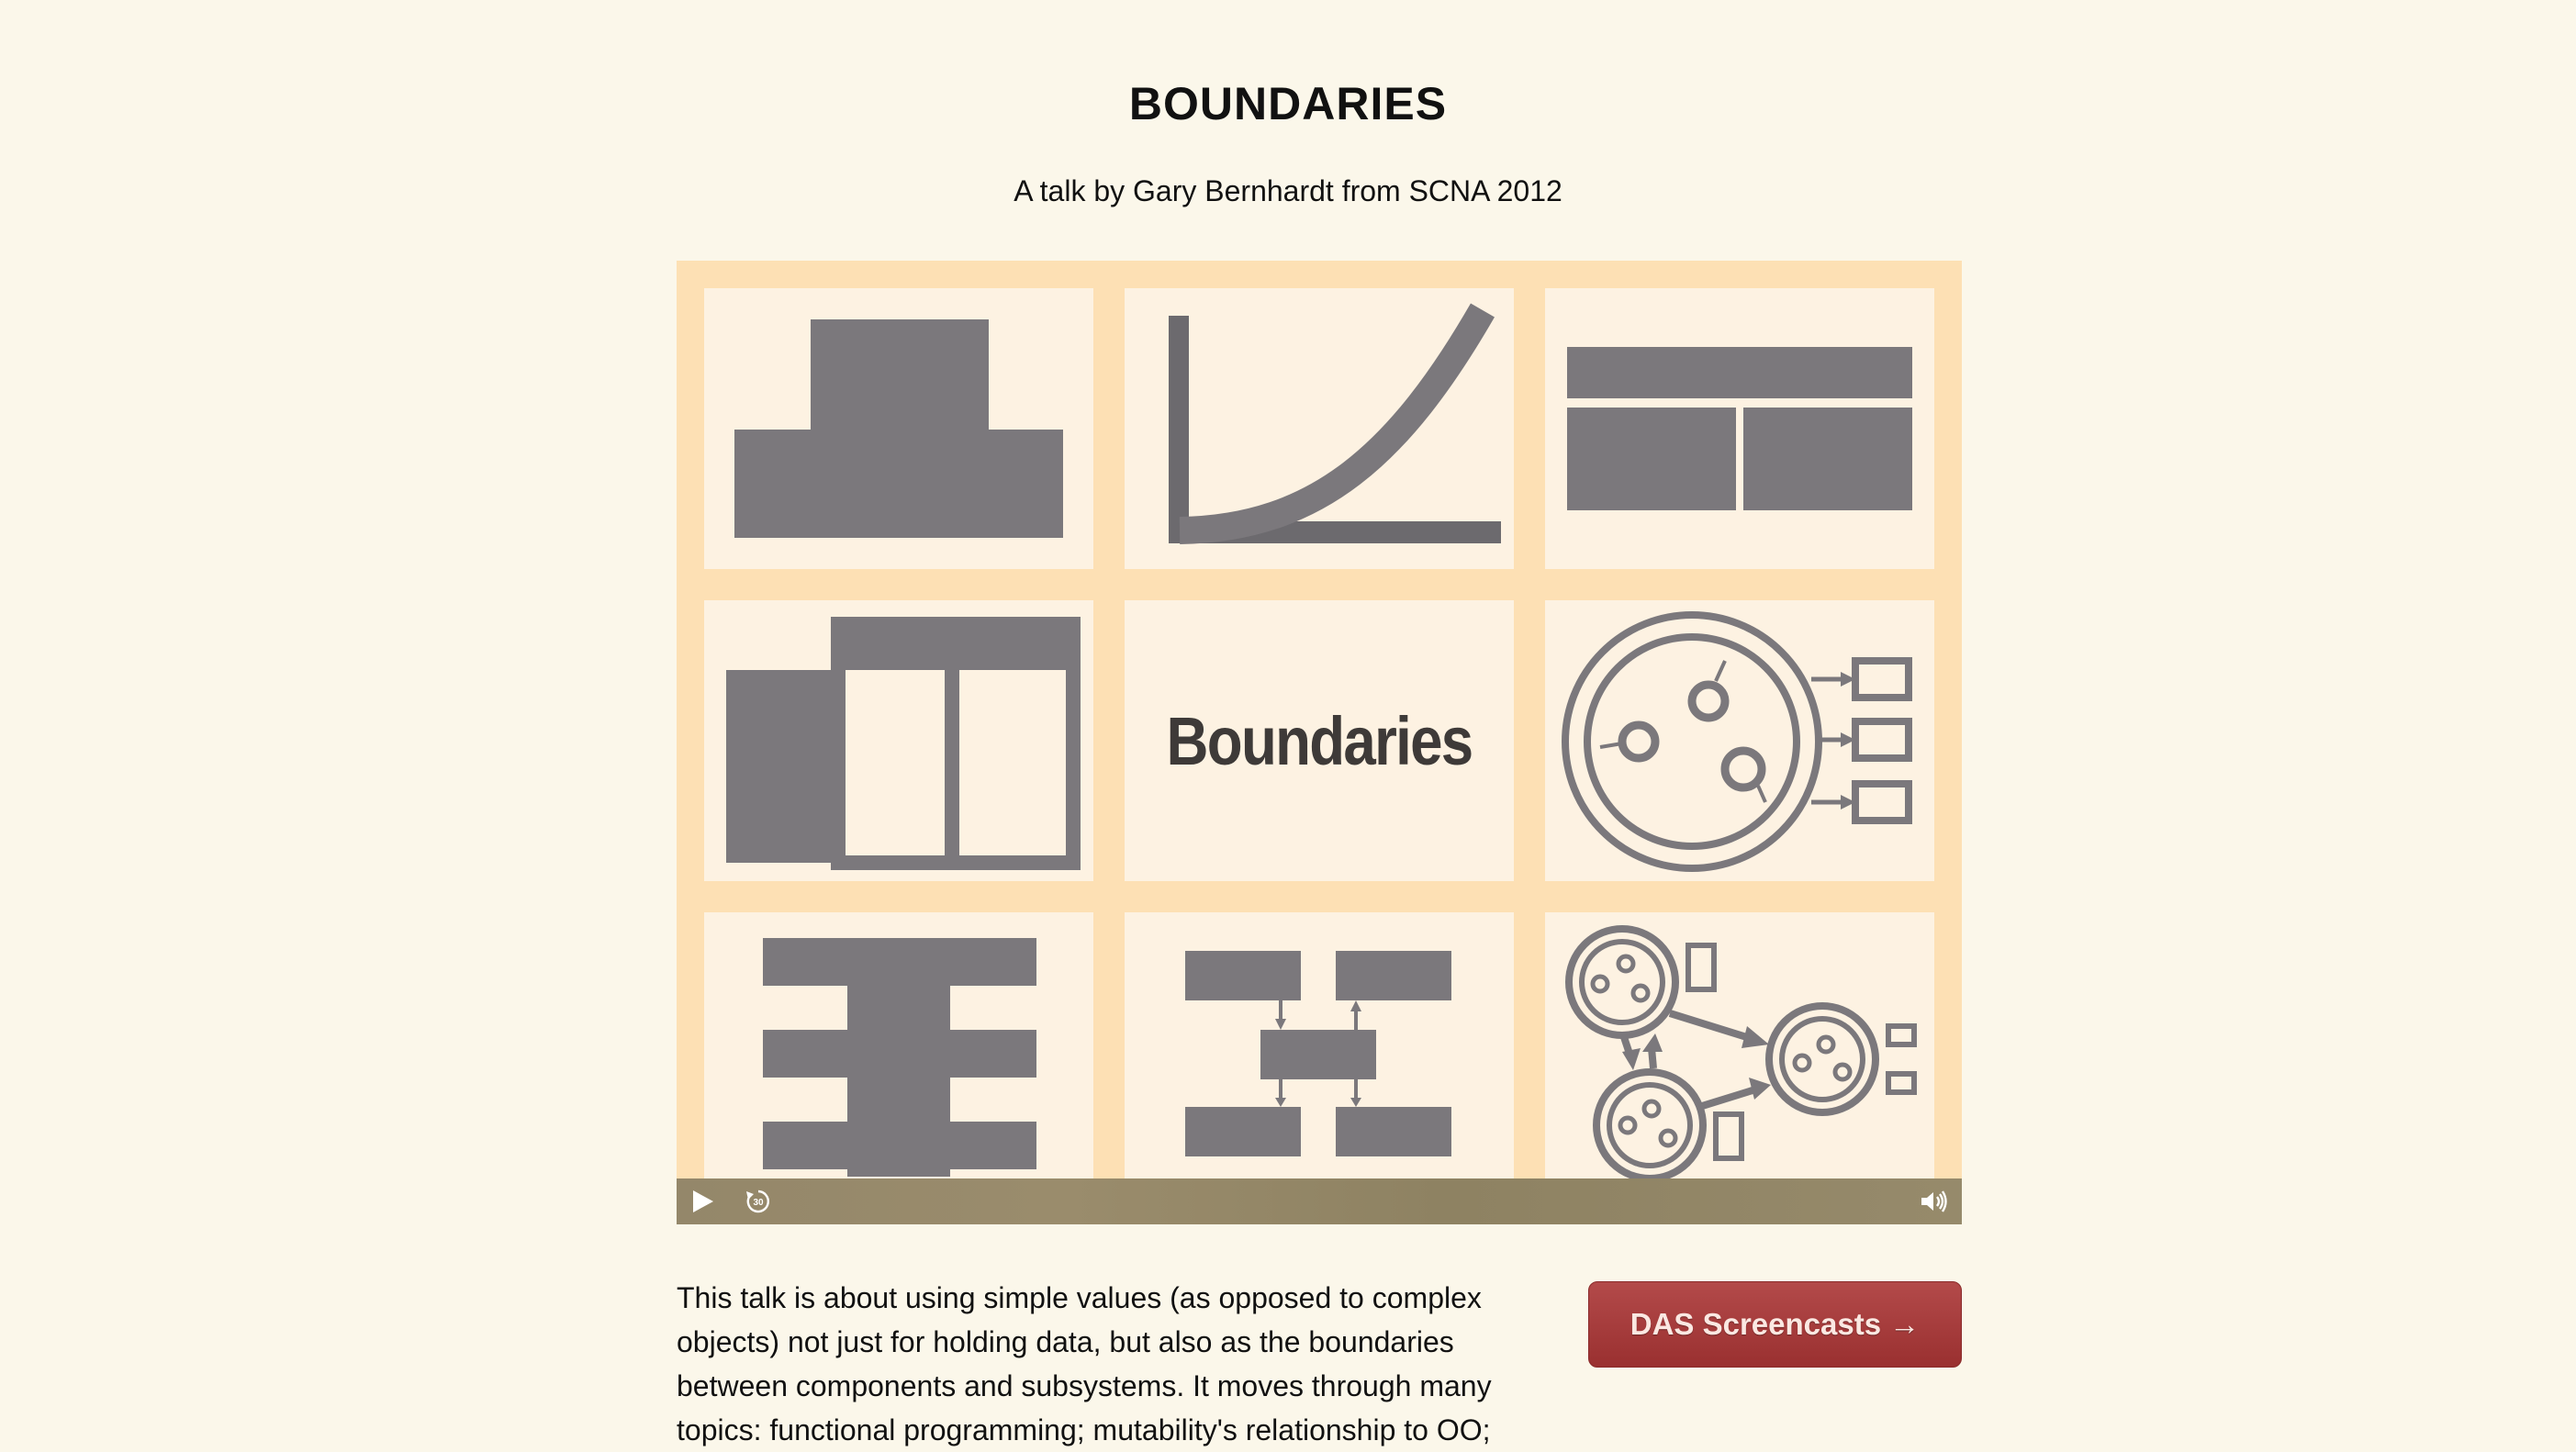 The width and height of the screenshot is (2576, 1452). I want to click on page-title: BOUNDARIES, so click(1288, 103).